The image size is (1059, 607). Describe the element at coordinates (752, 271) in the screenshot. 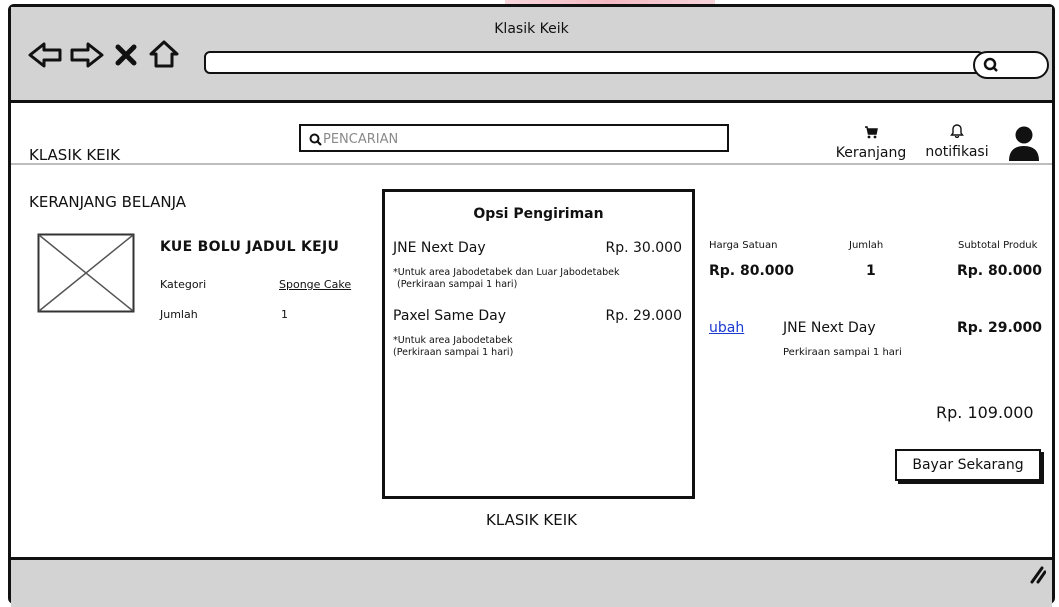

I see `unit-price-value: Rp. 80.000` at that location.